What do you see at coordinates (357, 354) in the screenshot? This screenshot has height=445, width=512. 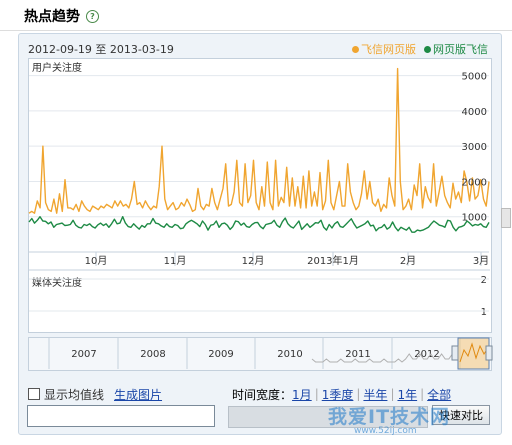 I see `timeline-year-label: 2011` at bounding box center [357, 354].